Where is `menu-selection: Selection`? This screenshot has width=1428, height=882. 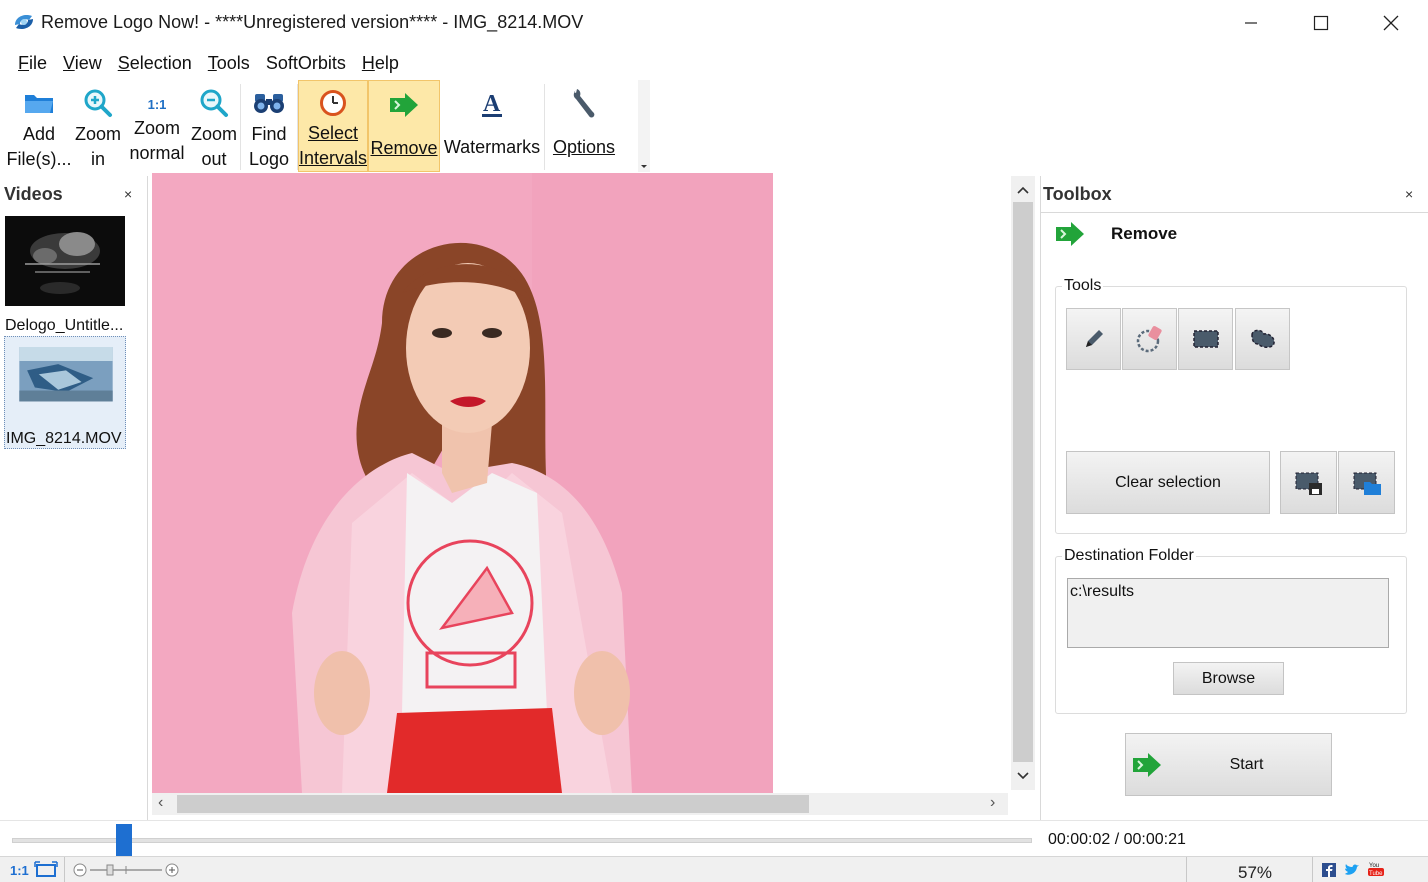
menu-selection: Selection is located at coordinates (155, 63).